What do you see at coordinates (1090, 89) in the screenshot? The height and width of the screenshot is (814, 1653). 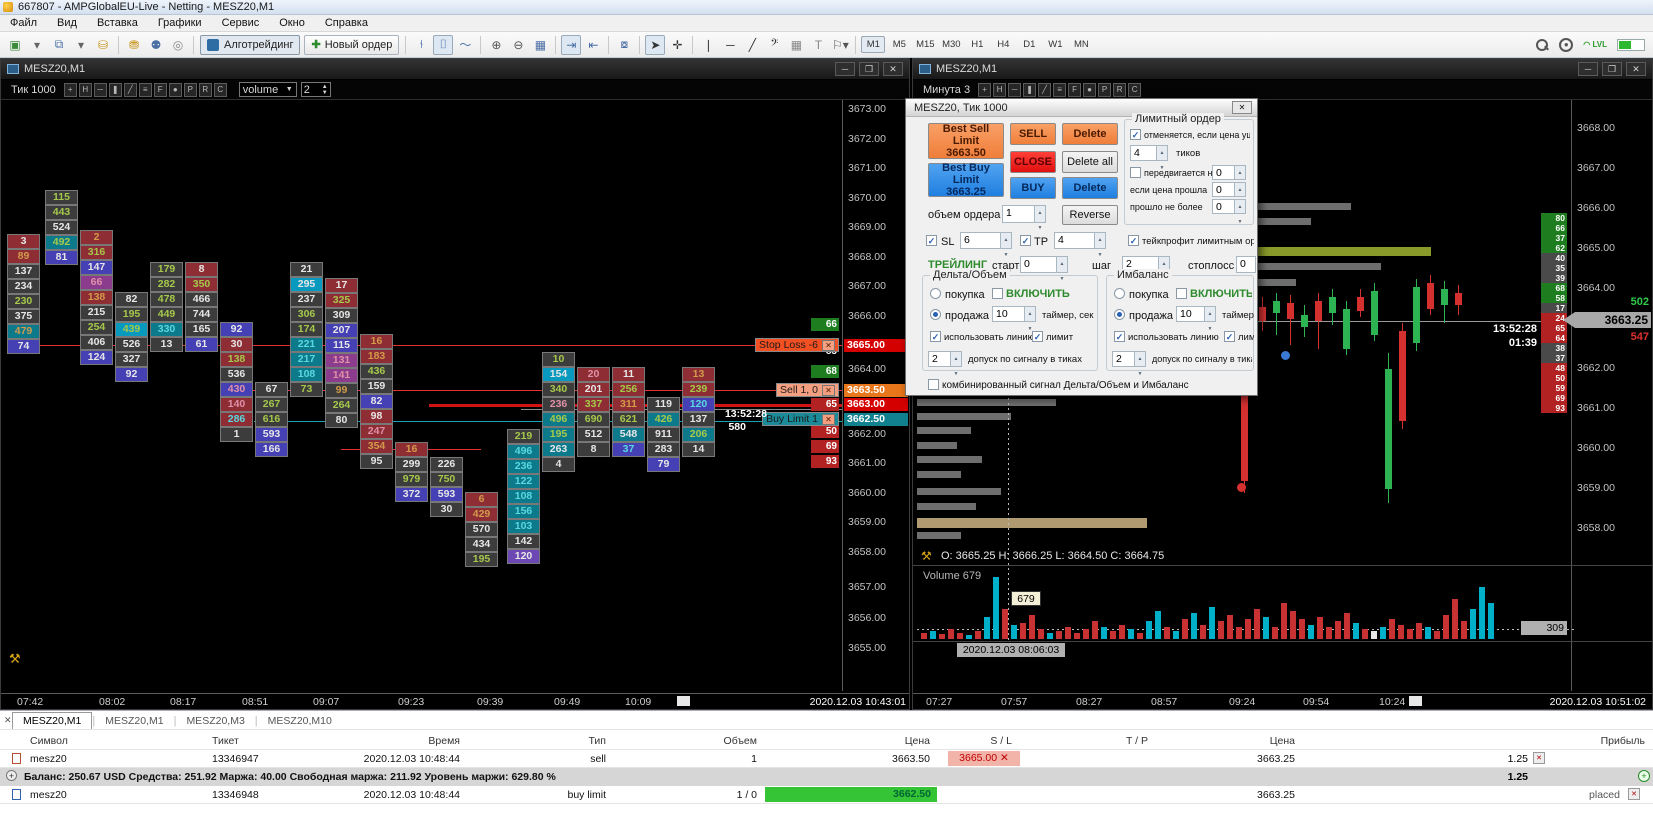 I see `right-tool-●: ●` at bounding box center [1090, 89].